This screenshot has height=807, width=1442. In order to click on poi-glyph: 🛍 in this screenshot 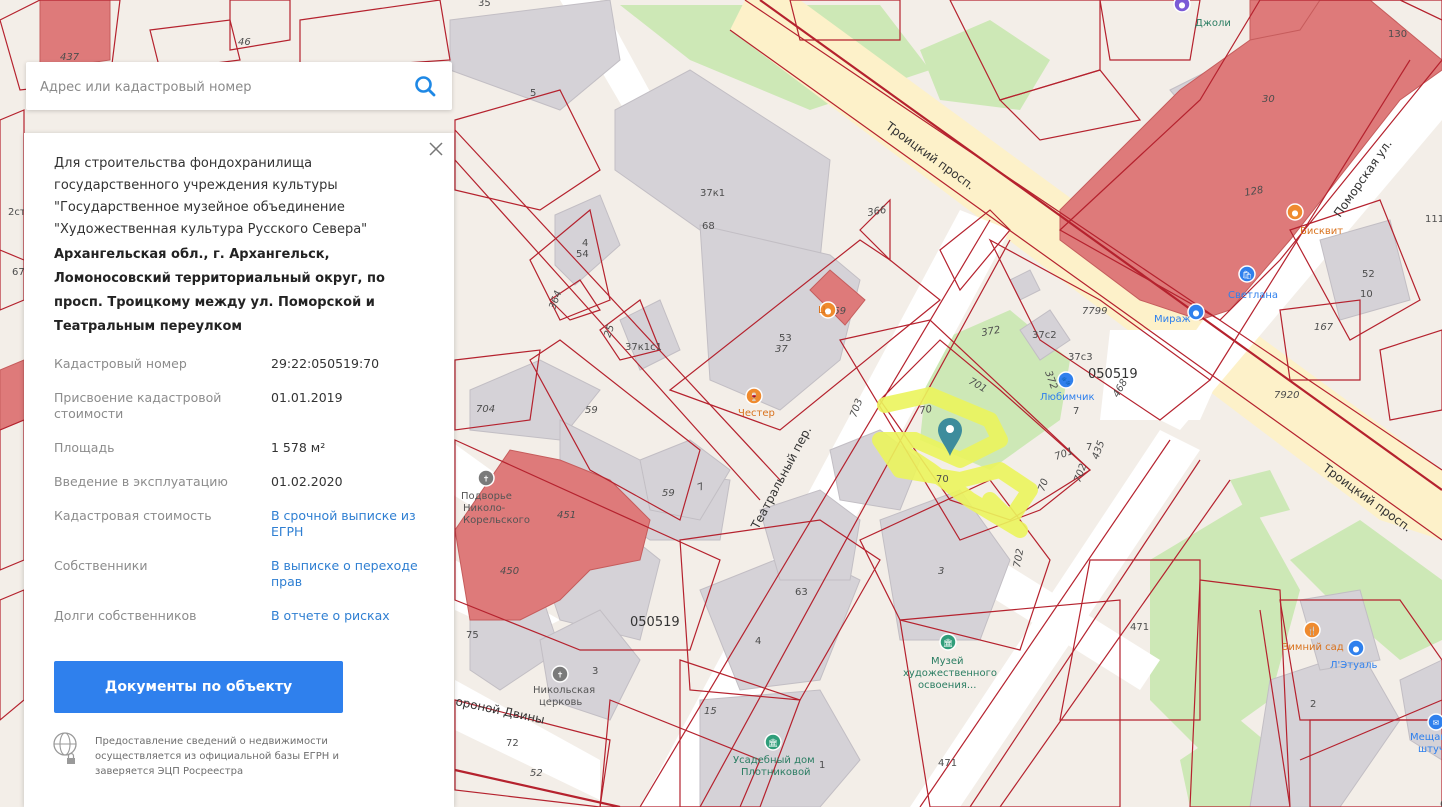, I will do `click(1247, 275)`.